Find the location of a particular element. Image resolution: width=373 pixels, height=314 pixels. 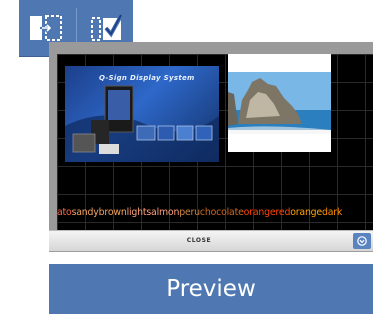

ticker-word: ato is located at coordinates (64, 212).